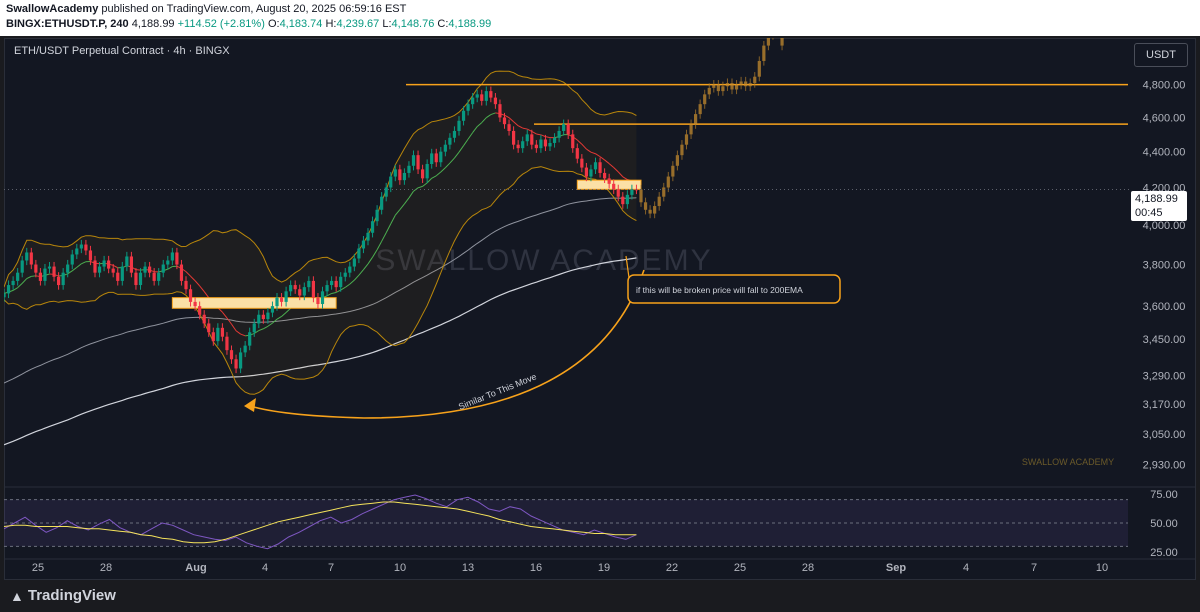 This screenshot has height=612, width=1200. Describe the element at coordinates (67, 24) in the screenshot. I see `symbol-label: BINGX:ETHUSDT.P, 240` at that location.